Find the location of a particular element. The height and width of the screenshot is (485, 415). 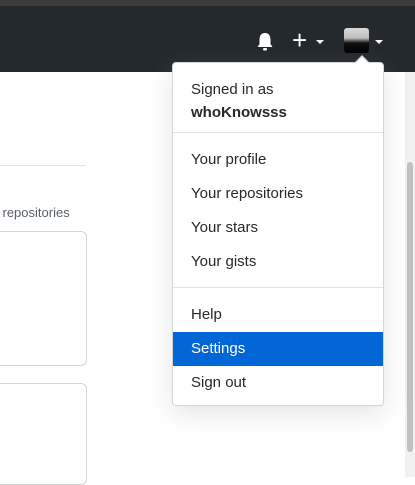

username: whoKnowsss is located at coordinates (239, 112).